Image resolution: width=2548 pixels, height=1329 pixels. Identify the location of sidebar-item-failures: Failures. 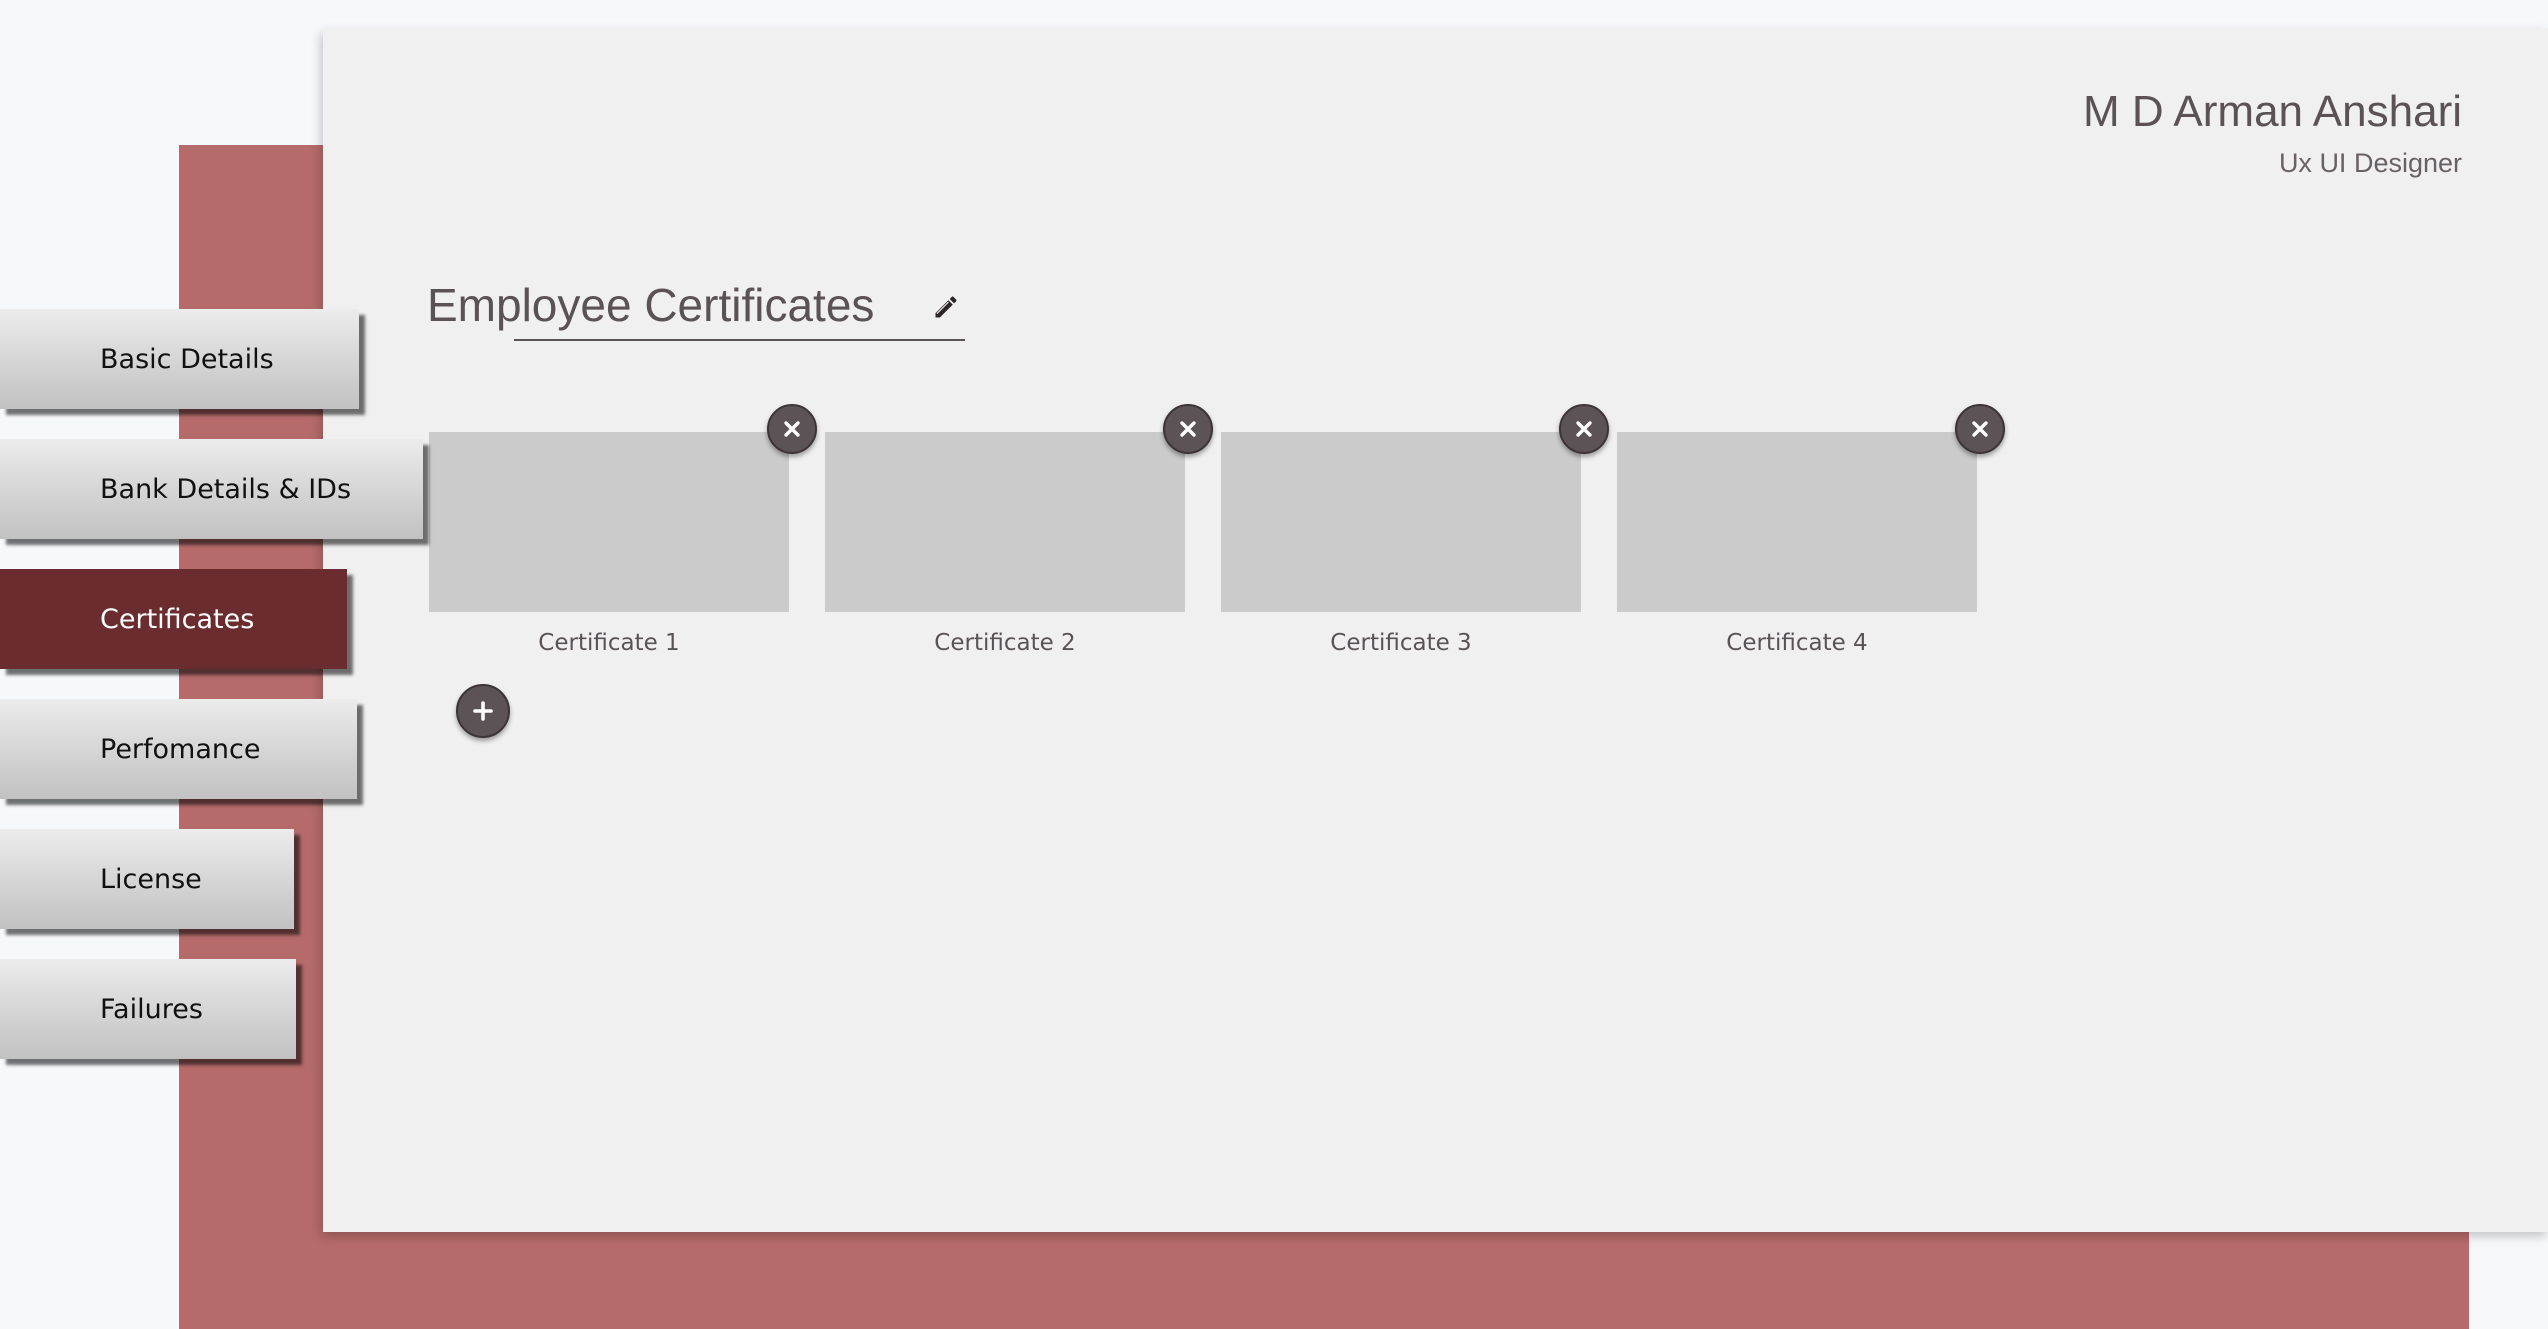
(148, 1009).